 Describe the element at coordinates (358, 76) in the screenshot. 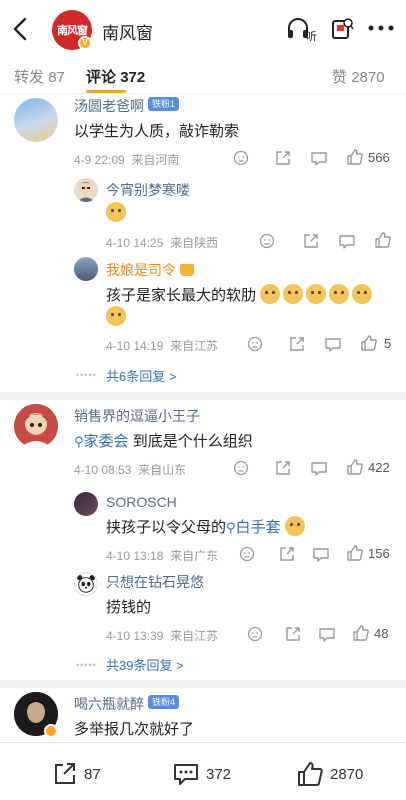

I see `tab-likes: 赞 2870` at that location.